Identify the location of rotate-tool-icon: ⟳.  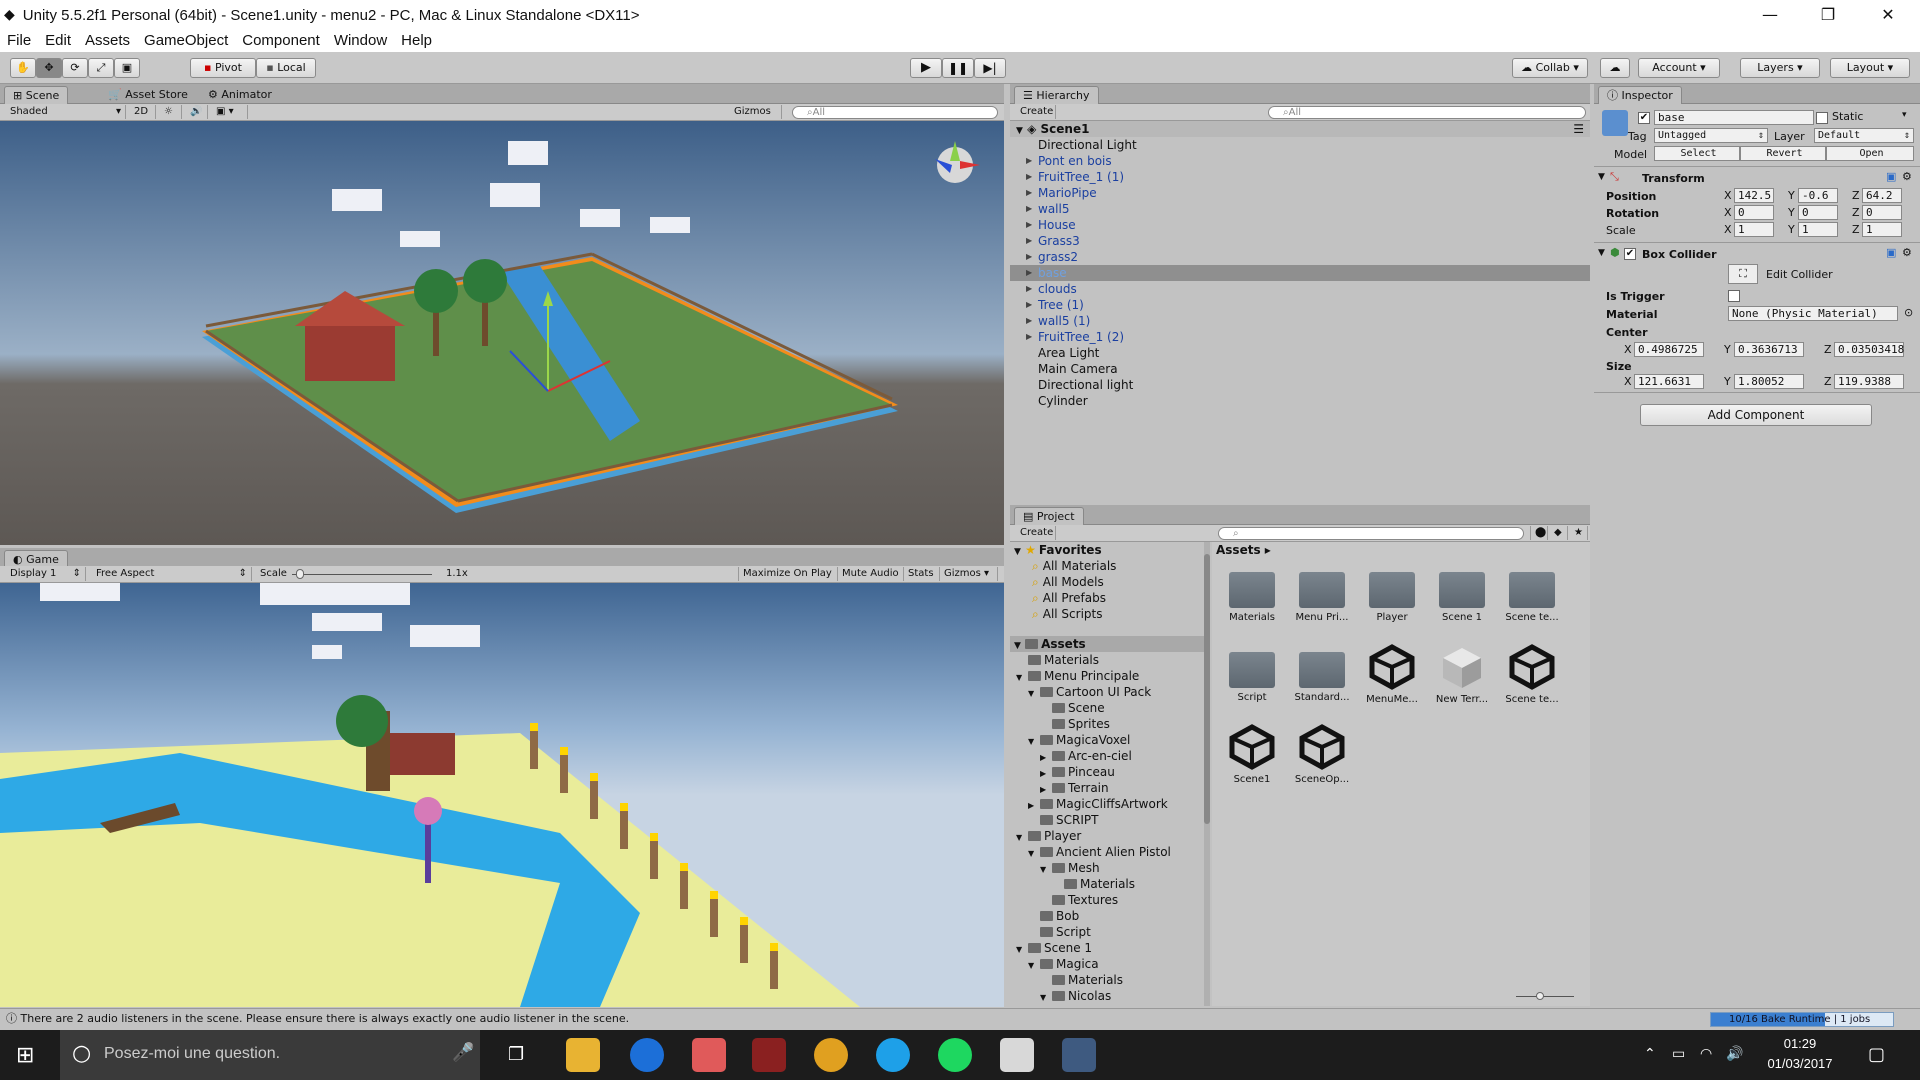
(75, 68).